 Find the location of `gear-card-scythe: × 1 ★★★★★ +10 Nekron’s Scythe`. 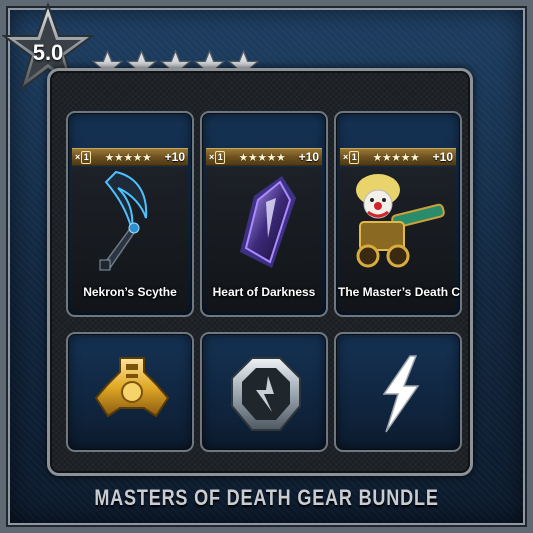

gear-card-scythe: × 1 ★★★★★ +10 Nekron’s Scythe is located at coordinates (130, 214).